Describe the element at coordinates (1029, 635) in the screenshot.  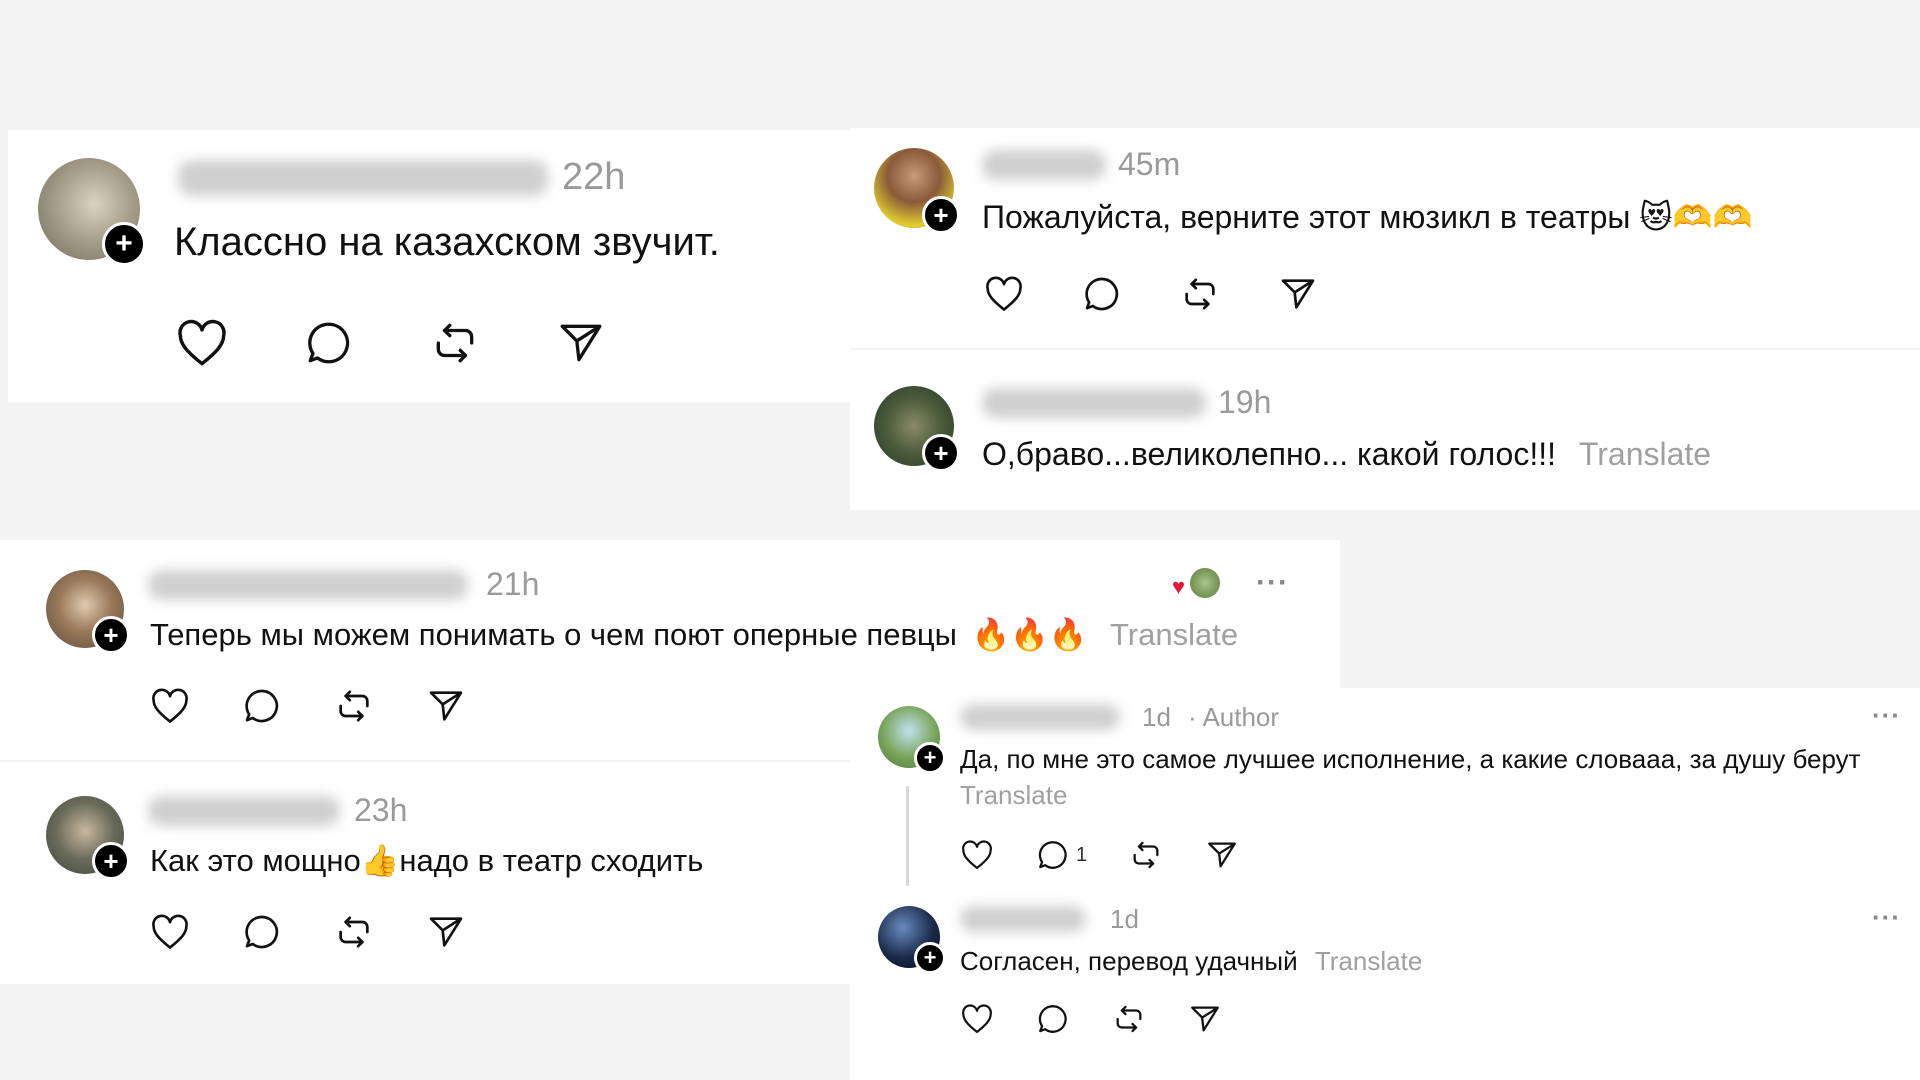
I see `comment-emoji: 🔥🔥🔥` at that location.